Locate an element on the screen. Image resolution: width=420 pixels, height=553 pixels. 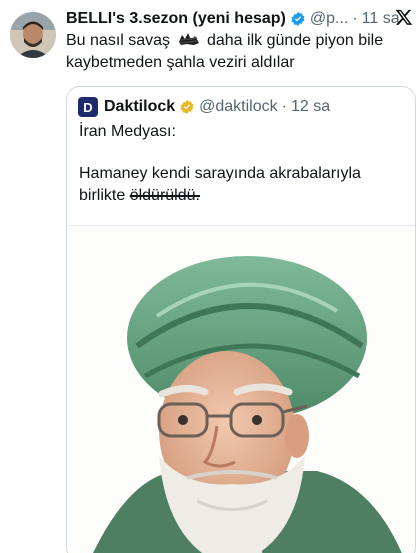
quoted-avatar: D is located at coordinates (88, 107).